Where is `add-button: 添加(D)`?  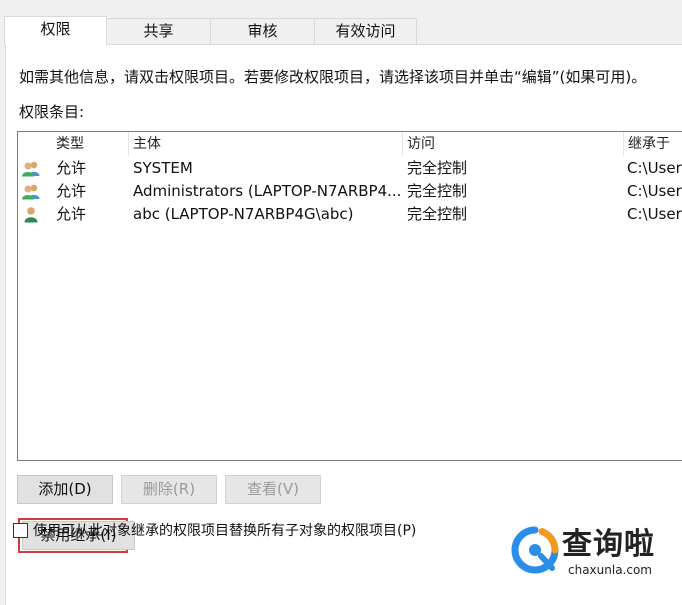 add-button: 添加(D) is located at coordinates (65, 489).